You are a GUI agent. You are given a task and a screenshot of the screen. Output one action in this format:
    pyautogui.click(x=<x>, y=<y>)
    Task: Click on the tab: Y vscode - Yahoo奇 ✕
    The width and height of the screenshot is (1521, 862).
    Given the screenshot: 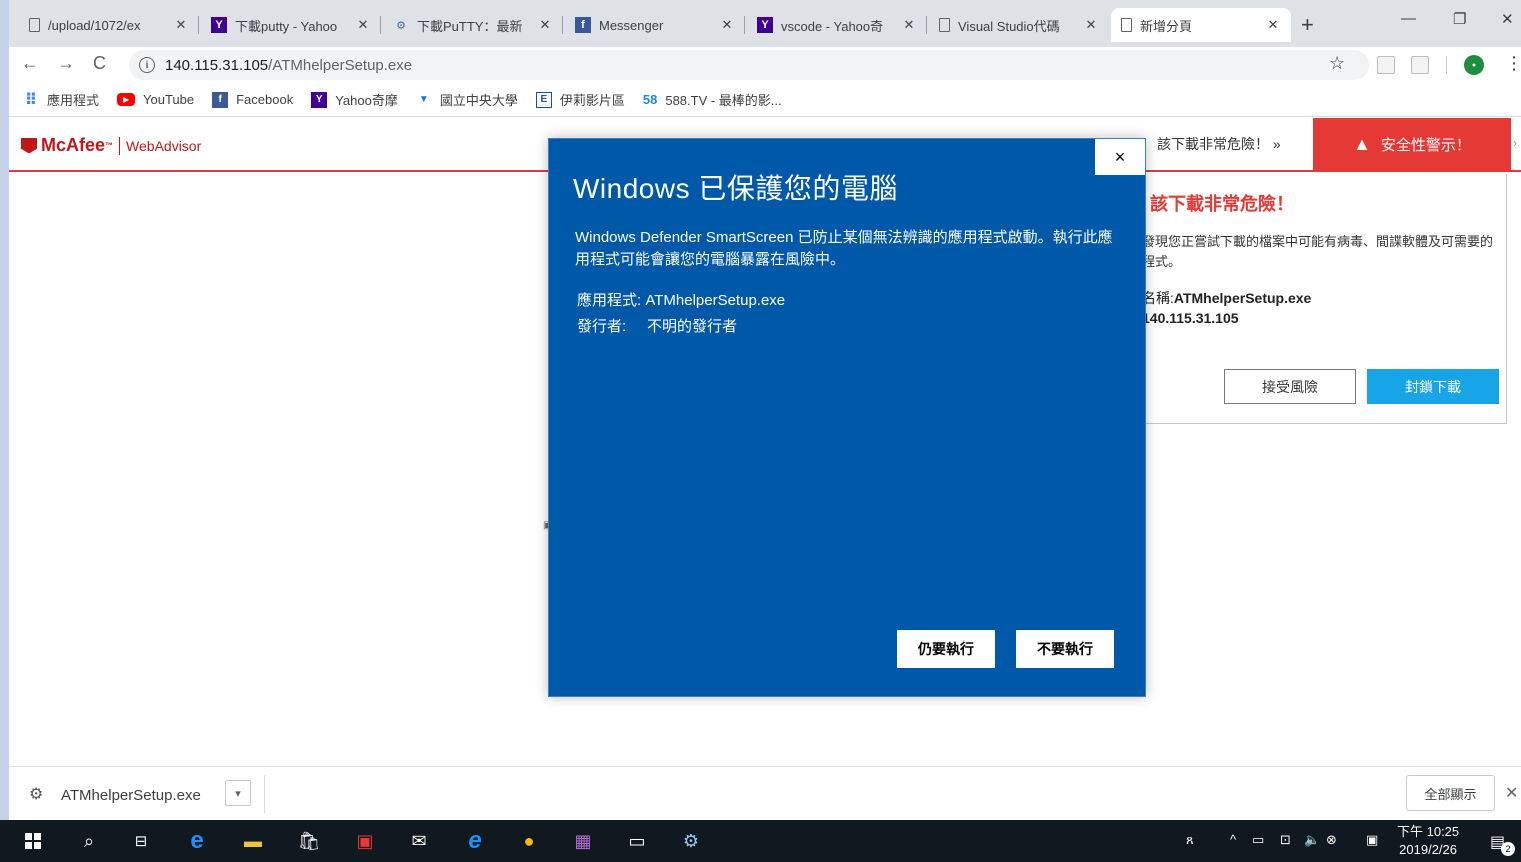 What is the action you would take?
    pyautogui.click(x=837, y=25)
    